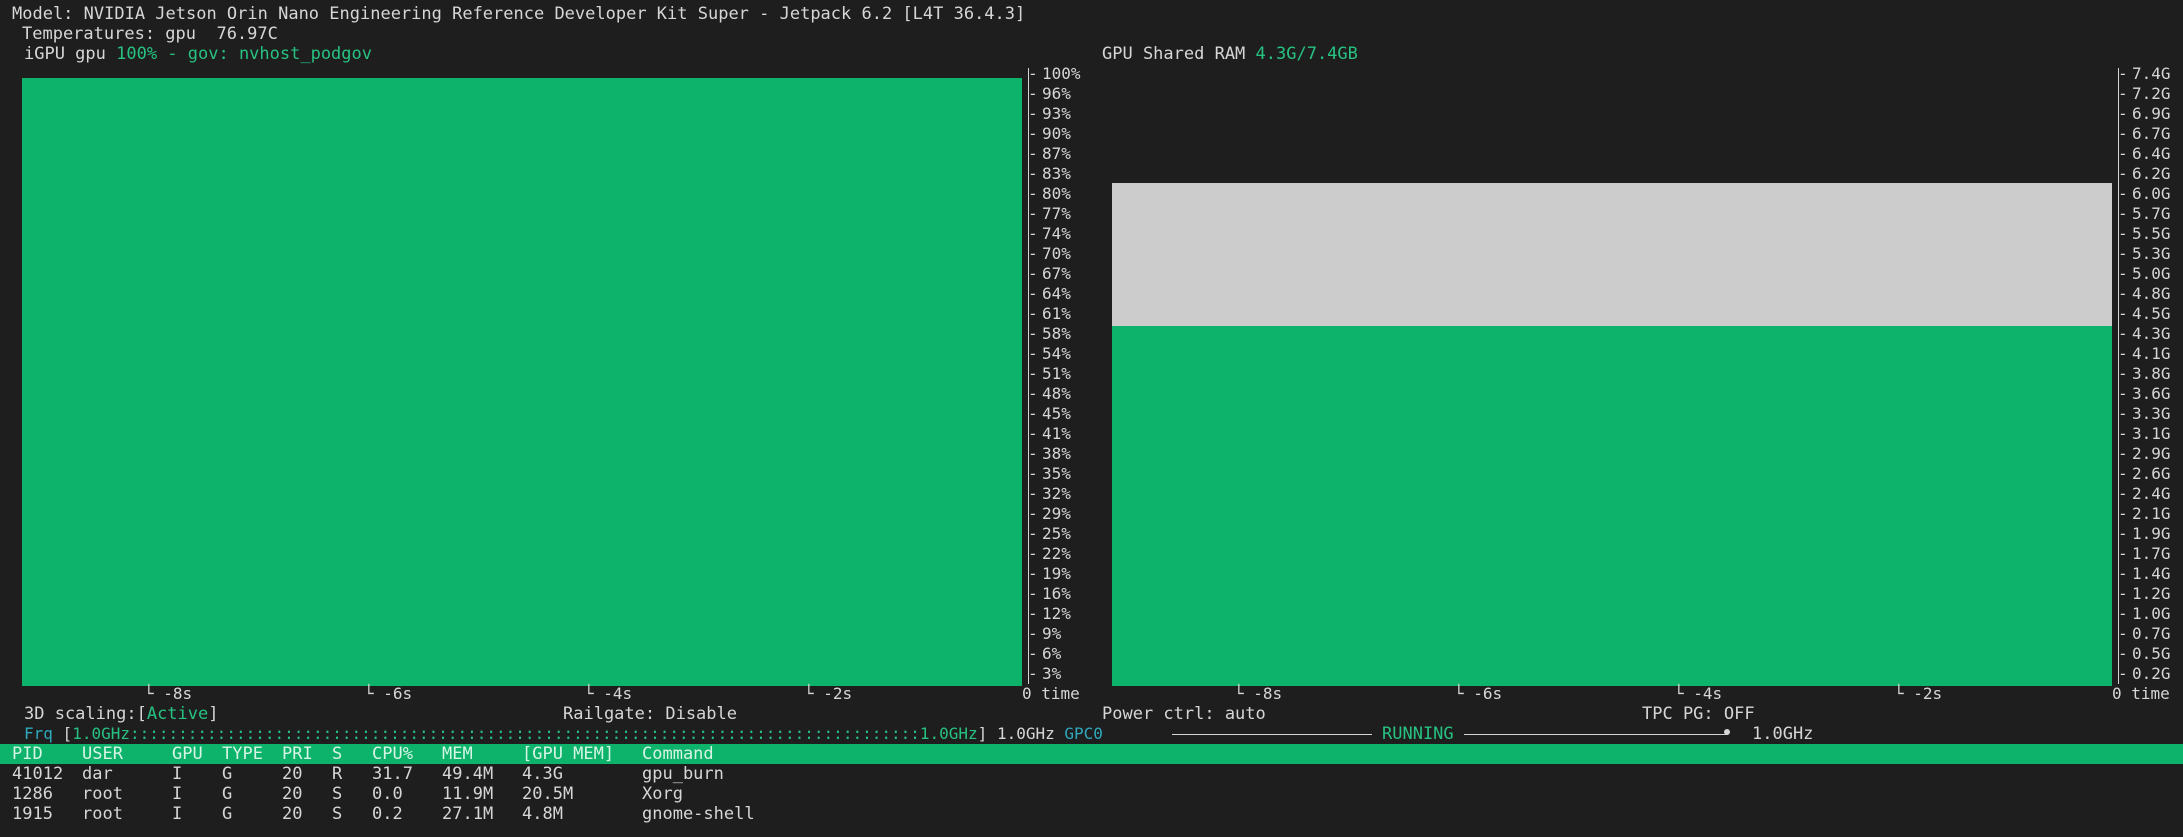  Describe the element at coordinates (2151, 133) in the screenshot. I see `ram-y-tick-label: 6.7G` at that location.